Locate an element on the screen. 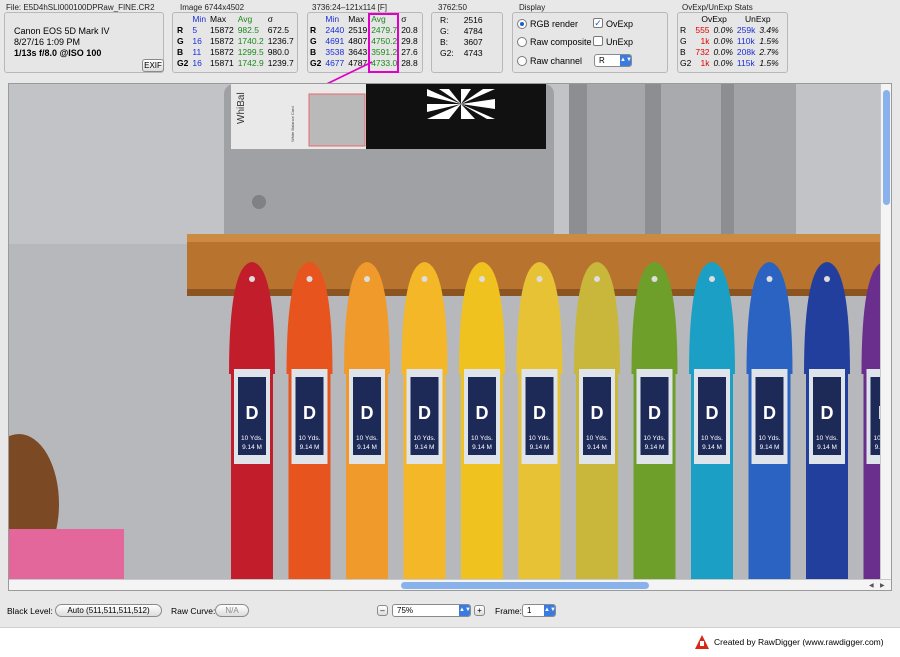  whibal-logo: WhiBal is located at coordinates (241, 108).